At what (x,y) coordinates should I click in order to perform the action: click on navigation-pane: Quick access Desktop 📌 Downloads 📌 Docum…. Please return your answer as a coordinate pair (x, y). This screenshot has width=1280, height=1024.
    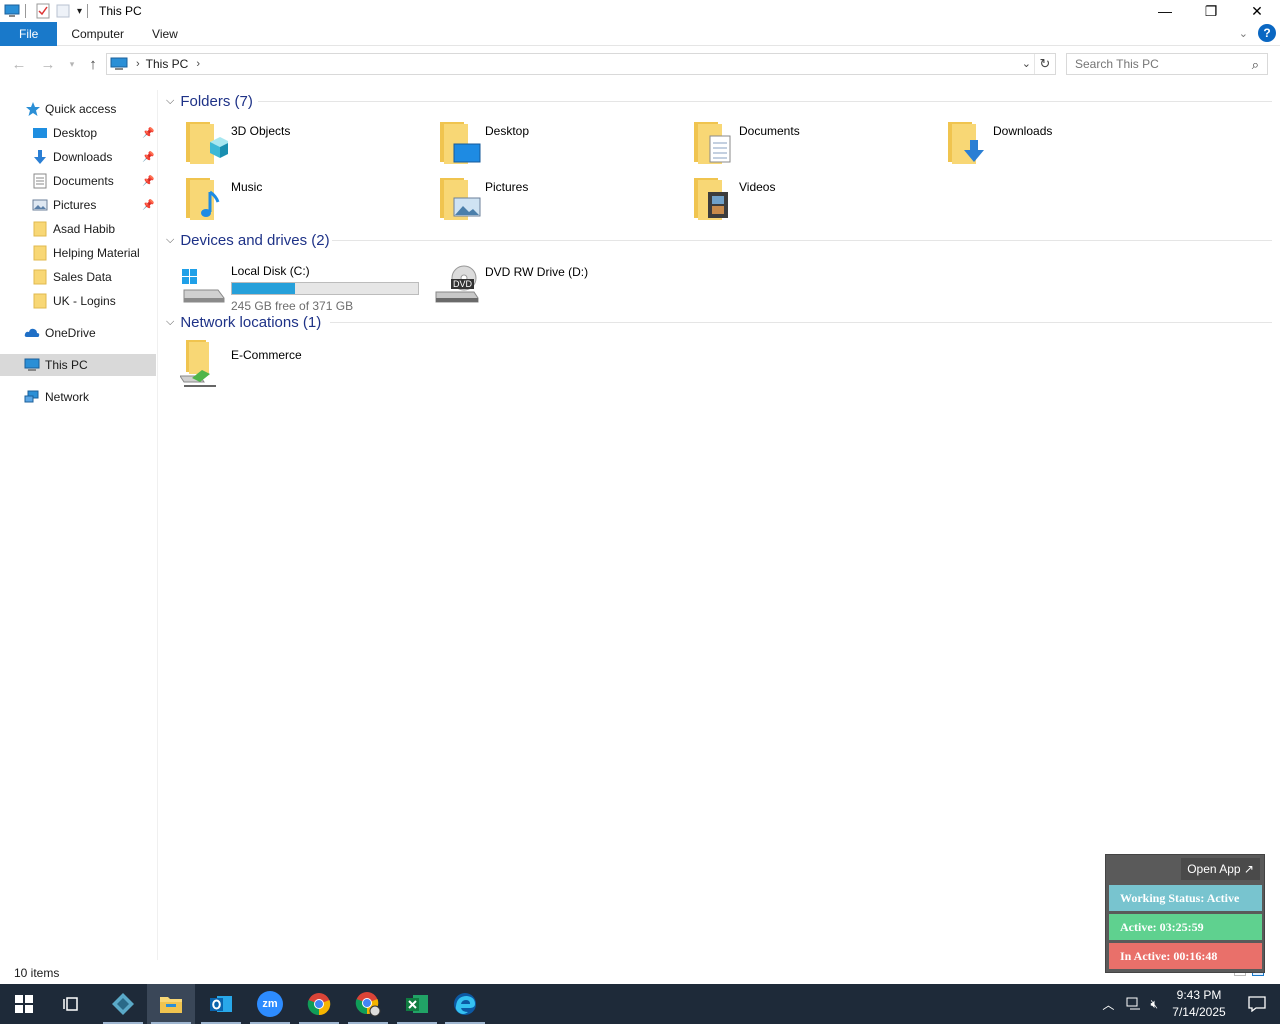
    Looking at the image, I should click on (79, 525).